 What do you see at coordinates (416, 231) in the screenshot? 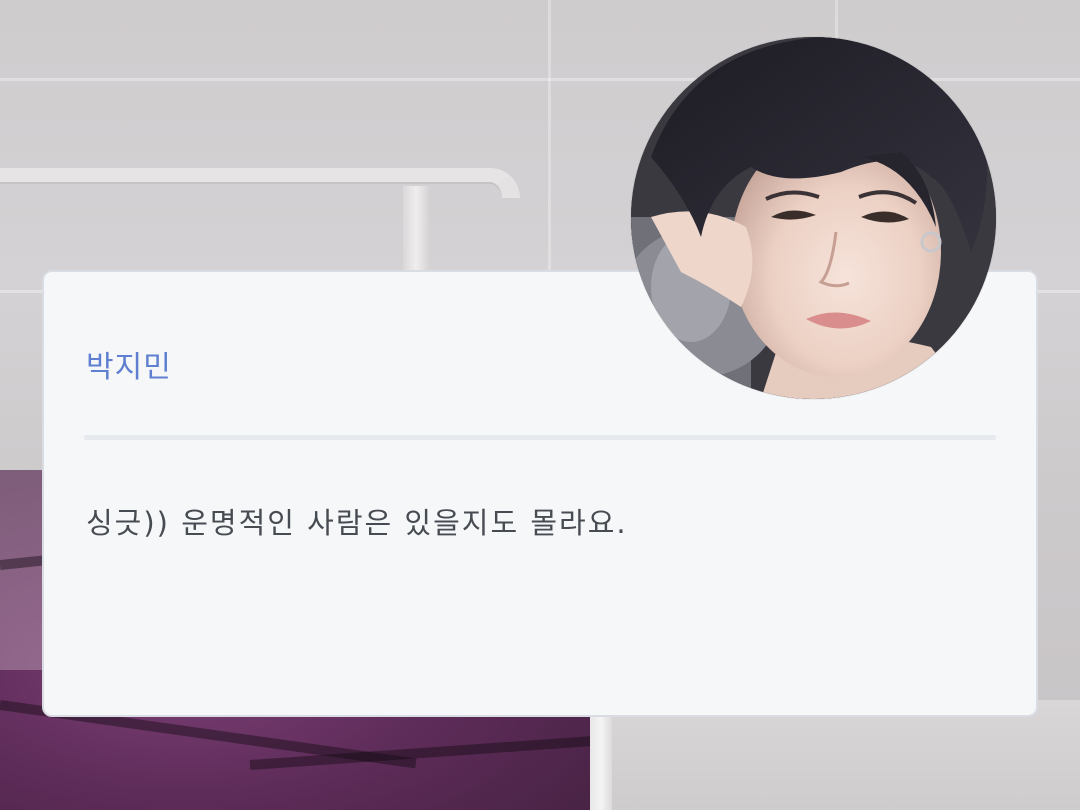
I see `bed-rail-post` at bounding box center [416, 231].